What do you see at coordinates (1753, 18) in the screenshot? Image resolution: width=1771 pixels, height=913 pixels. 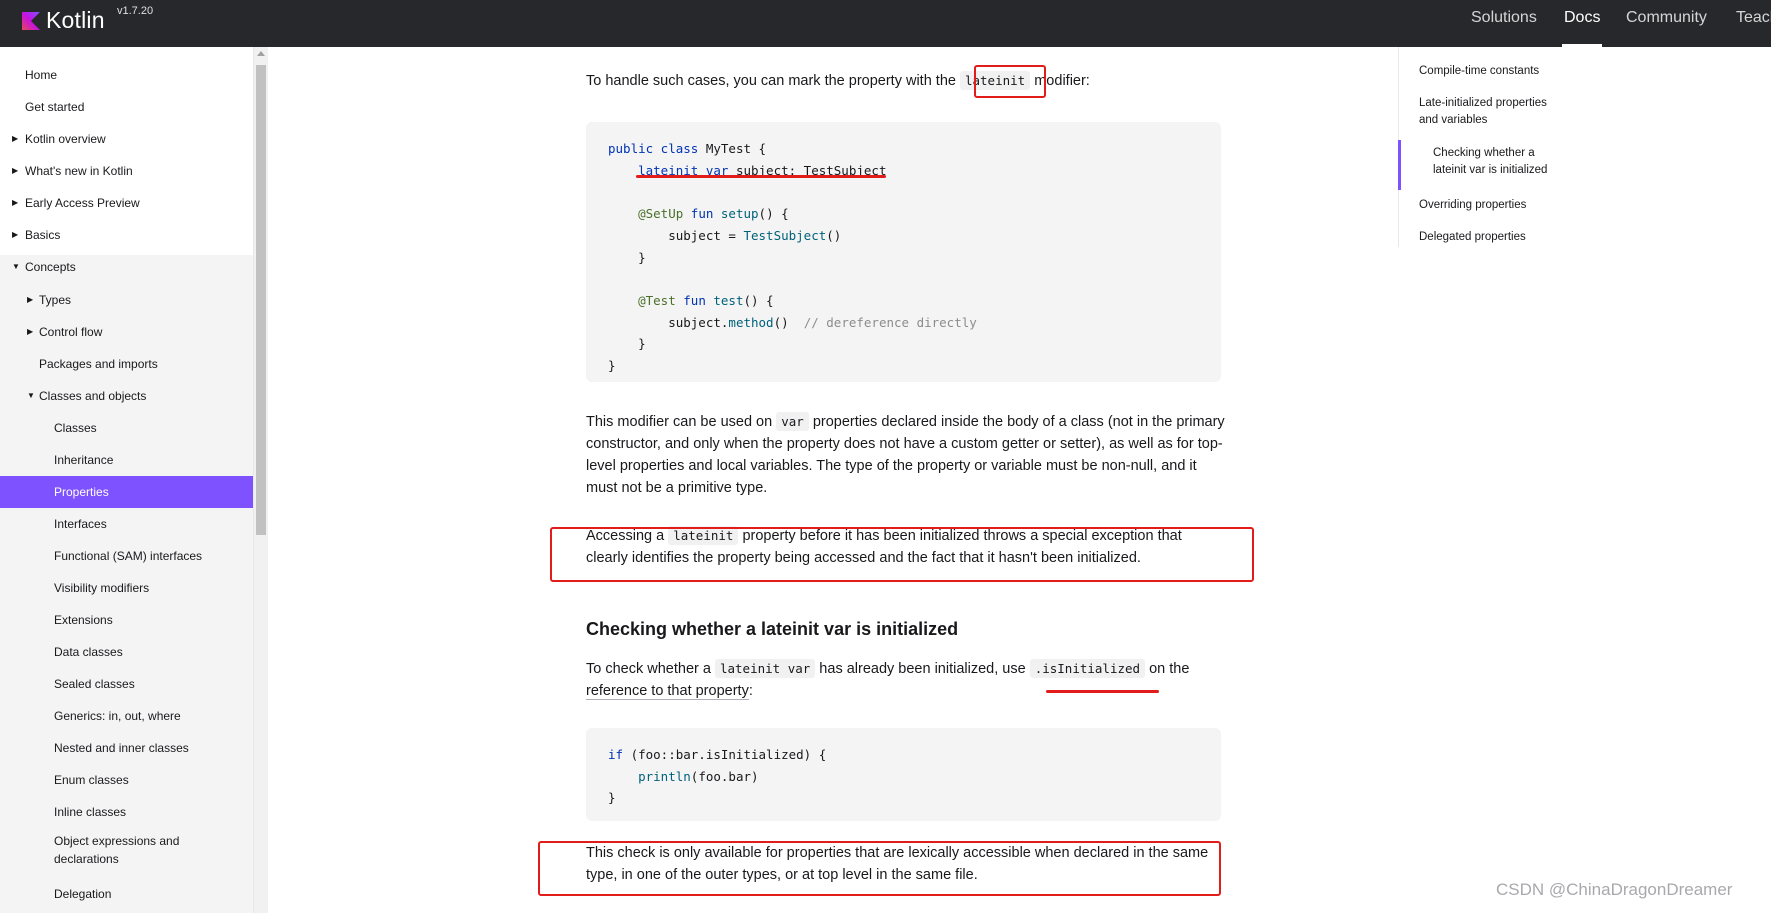 I see `nav-teach: Teach` at bounding box center [1753, 18].